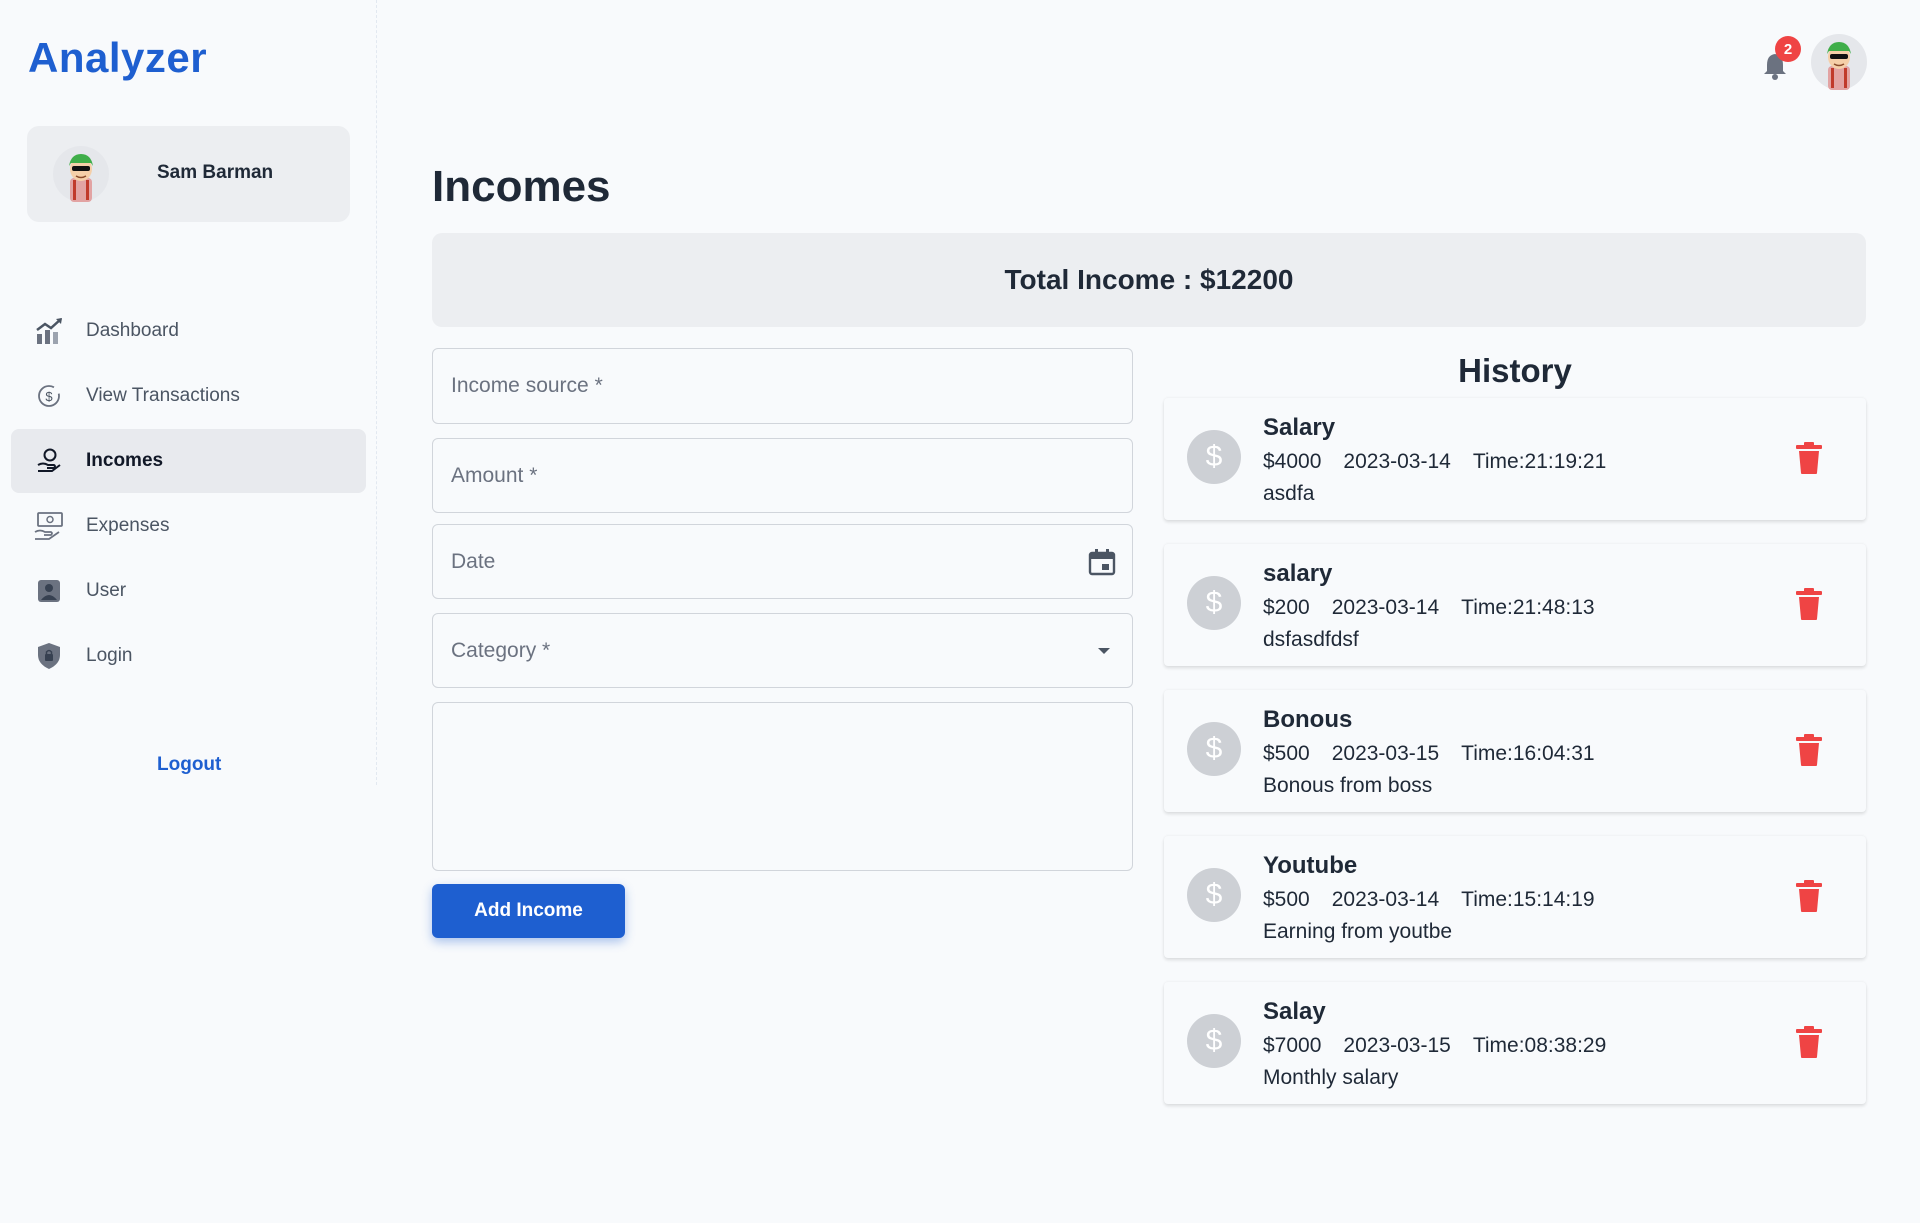 The width and height of the screenshot is (1920, 1223). I want to click on dollar-cycle-icon: $, so click(49, 396).